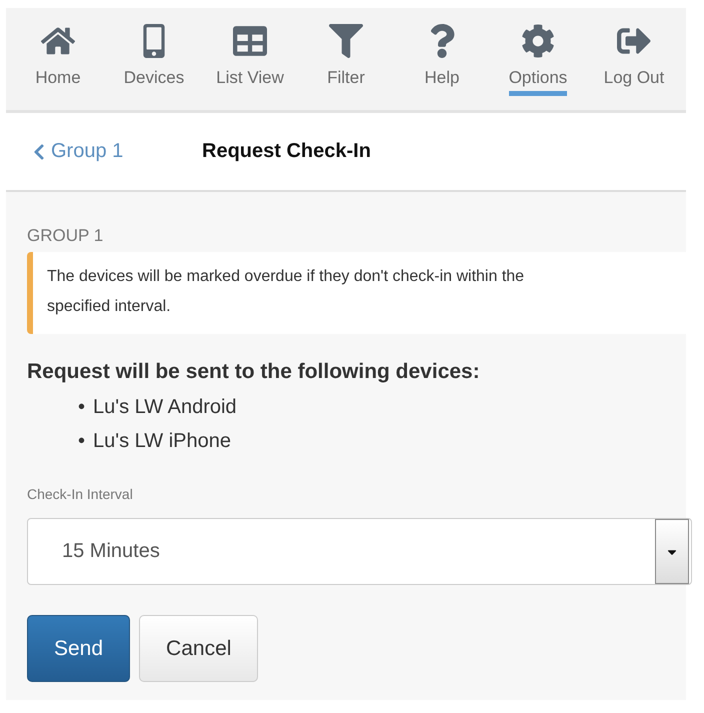 The width and height of the screenshot is (704, 713). I want to click on nav-tab: List View, so click(250, 59).